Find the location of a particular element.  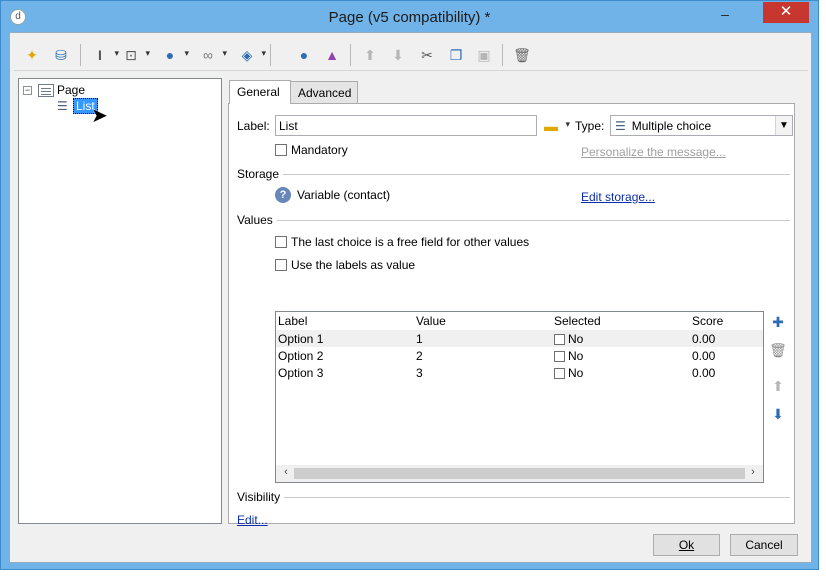

scroll-left-icon: ‹ is located at coordinates (286, 472).